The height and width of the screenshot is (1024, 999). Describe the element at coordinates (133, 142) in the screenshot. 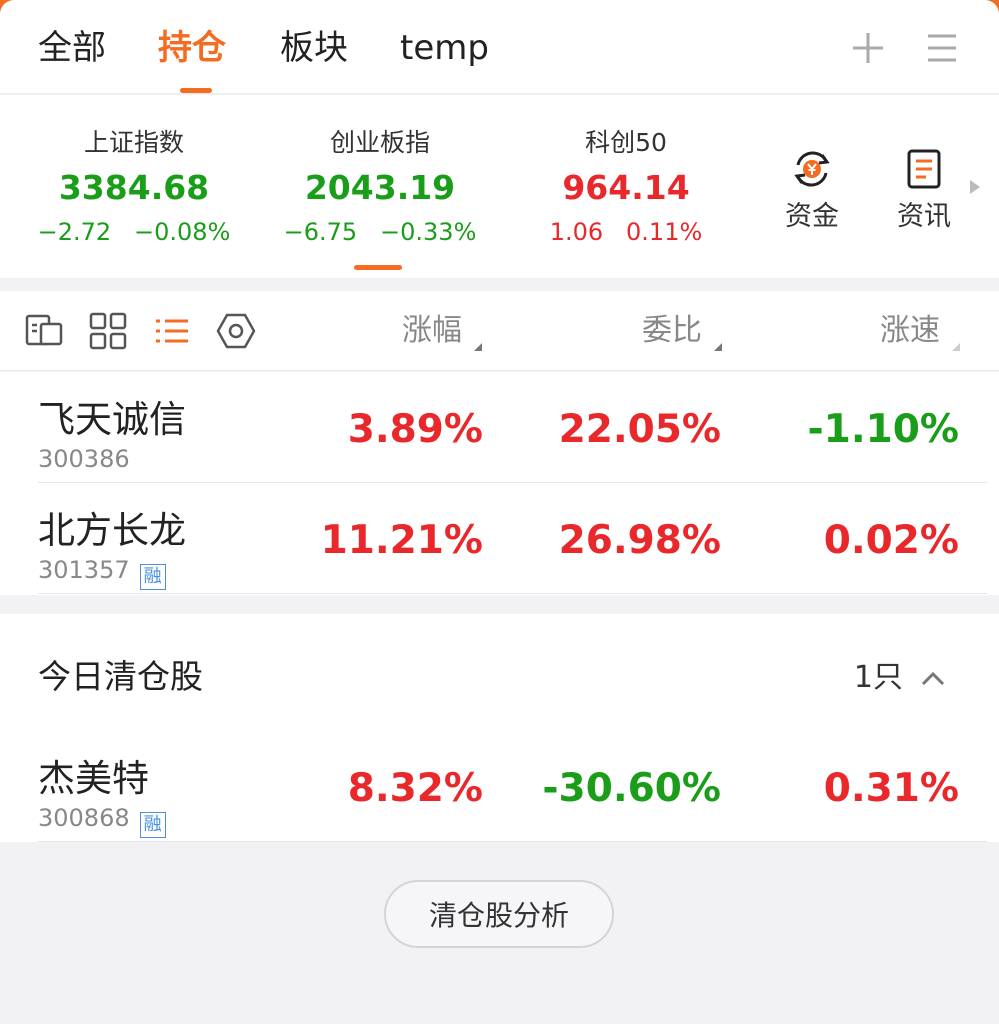

I see `index-name: 上证指数` at that location.